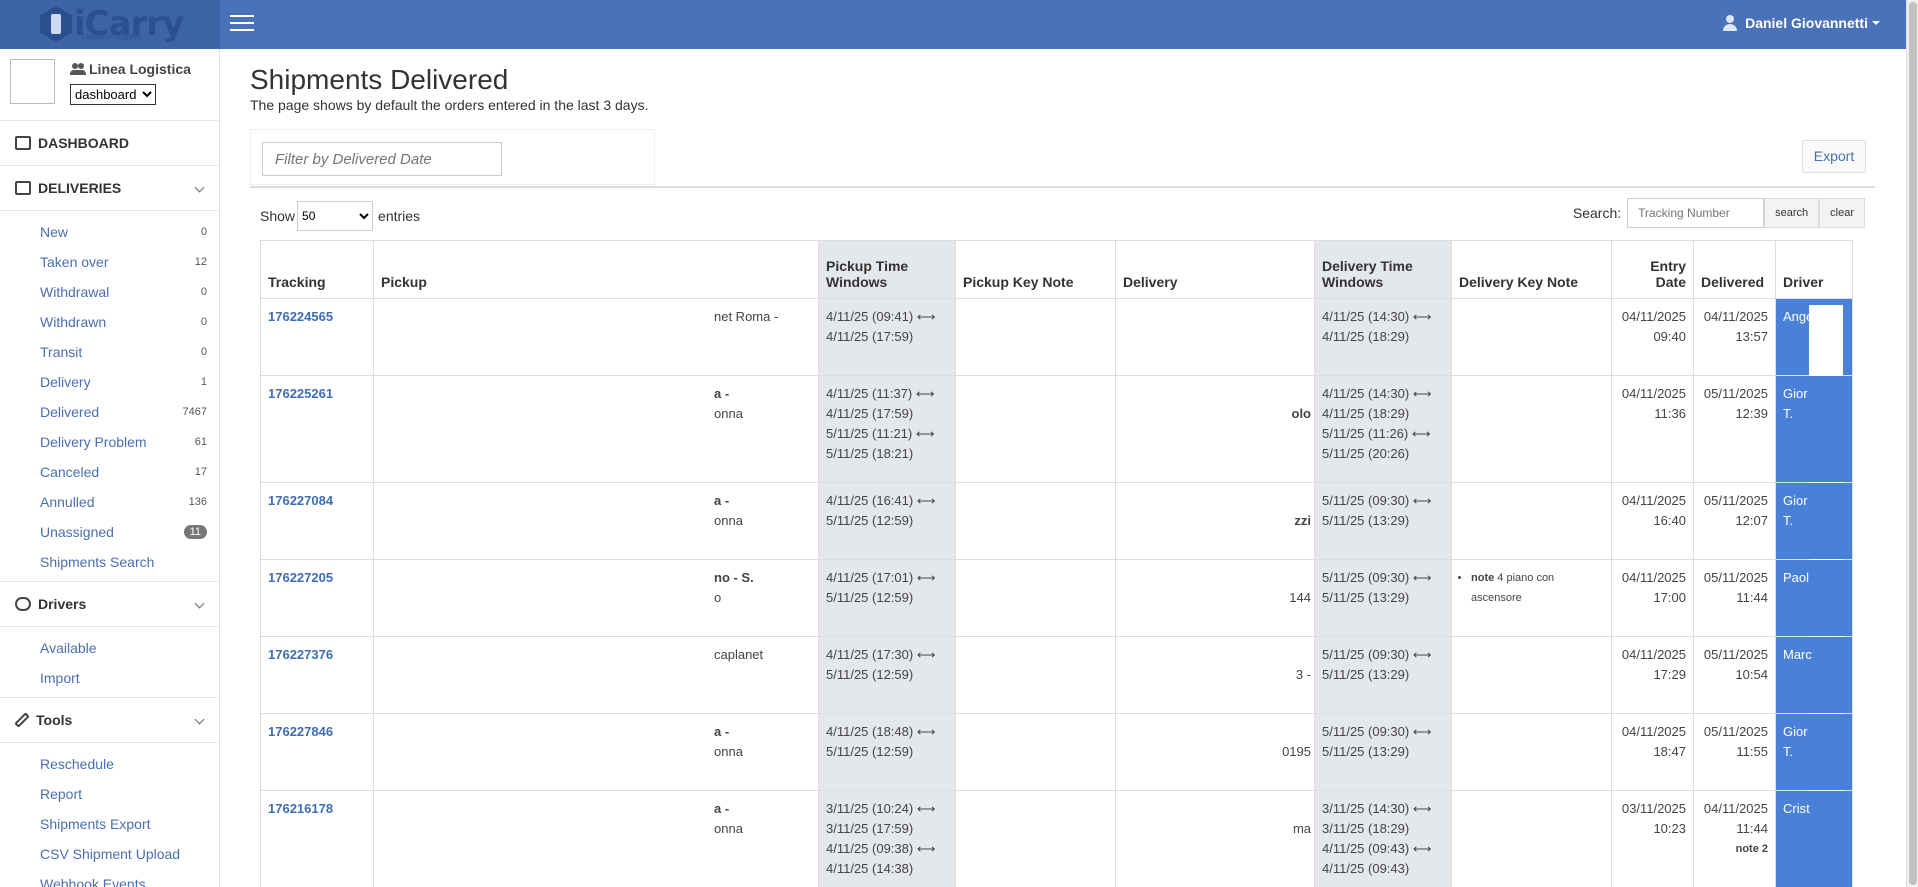 The height and width of the screenshot is (887, 1918). What do you see at coordinates (1035, 269) in the screenshot?
I see `col-pickup-key-note: Pickup Key Note` at bounding box center [1035, 269].